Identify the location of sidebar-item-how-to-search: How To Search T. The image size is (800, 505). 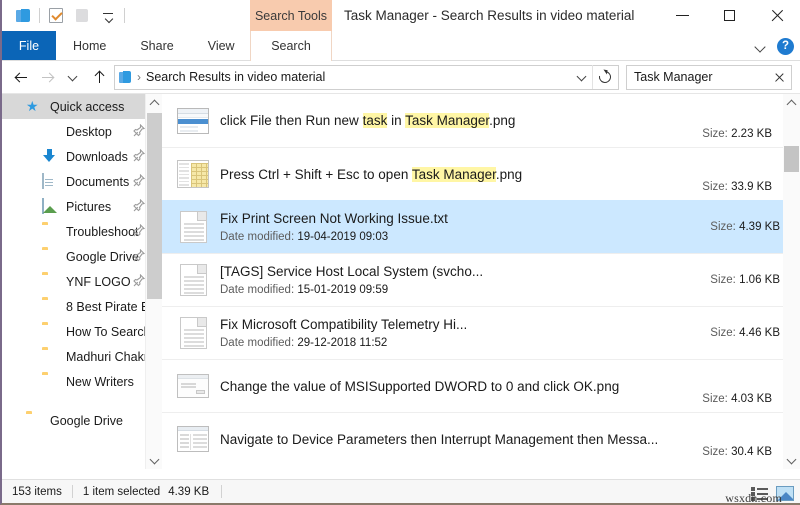
(82, 331).